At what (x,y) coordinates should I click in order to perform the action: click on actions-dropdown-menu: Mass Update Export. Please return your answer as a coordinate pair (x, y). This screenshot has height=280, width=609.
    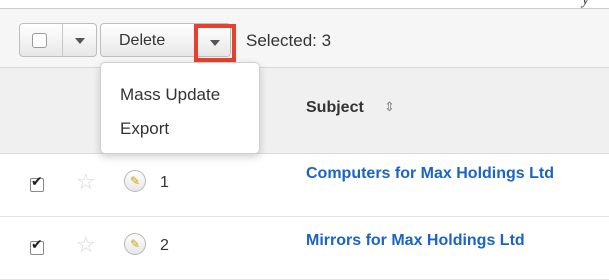
    Looking at the image, I should click on (180, 108).